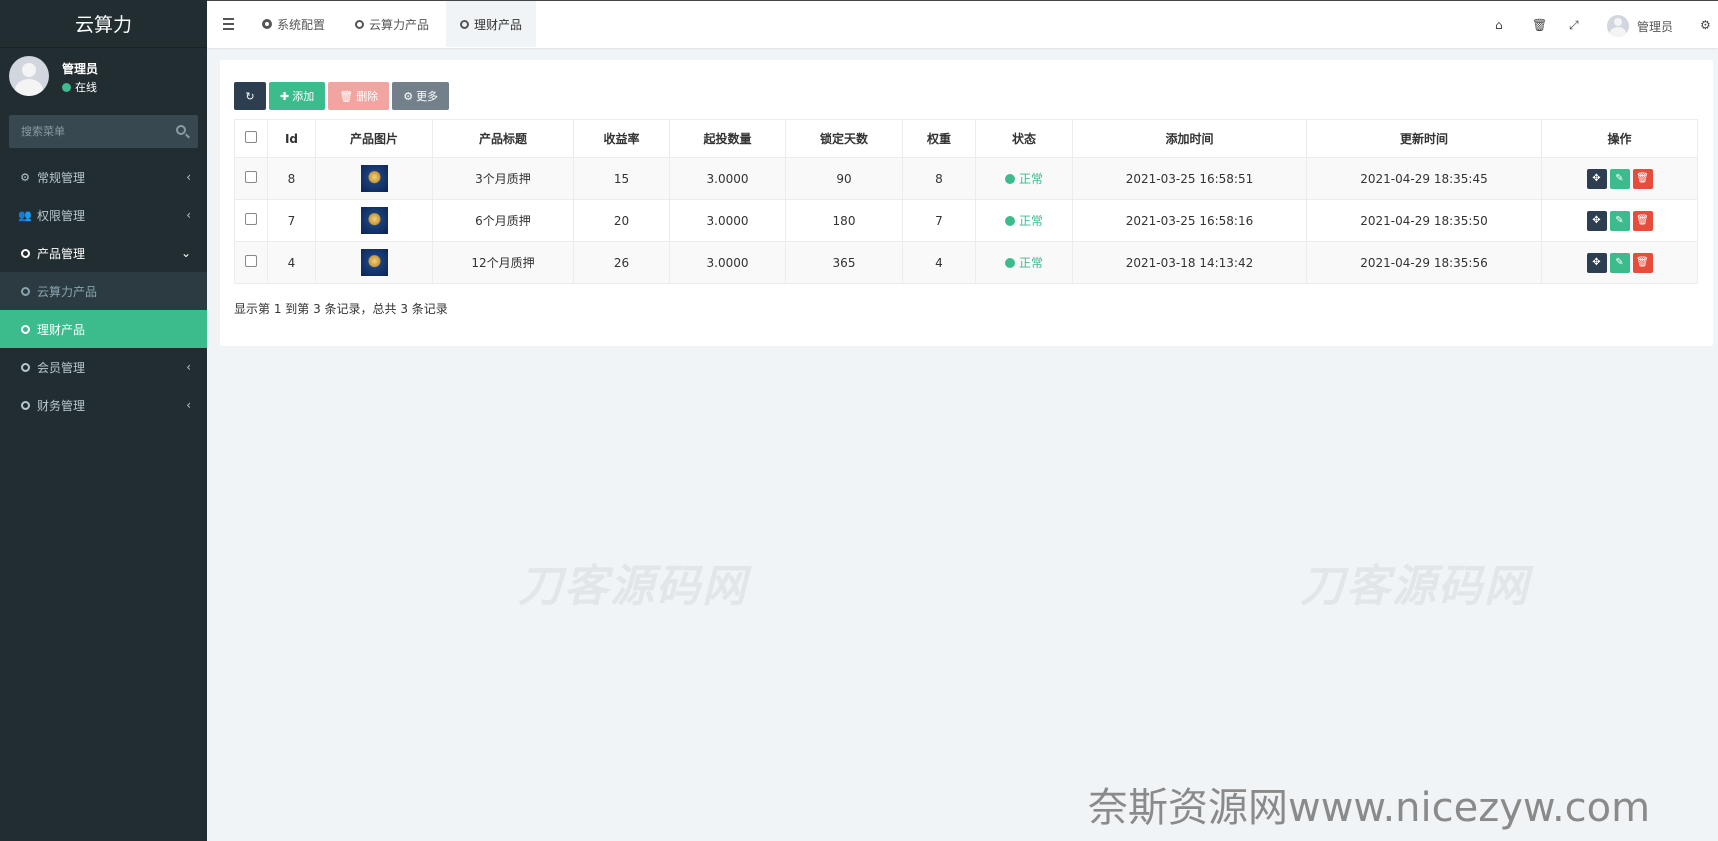 Image resolution: width=1718 pixels, height=841 pixels. Describe the element at coordinates (181, 130) in the screenshot. I see `search-icon` at that location.